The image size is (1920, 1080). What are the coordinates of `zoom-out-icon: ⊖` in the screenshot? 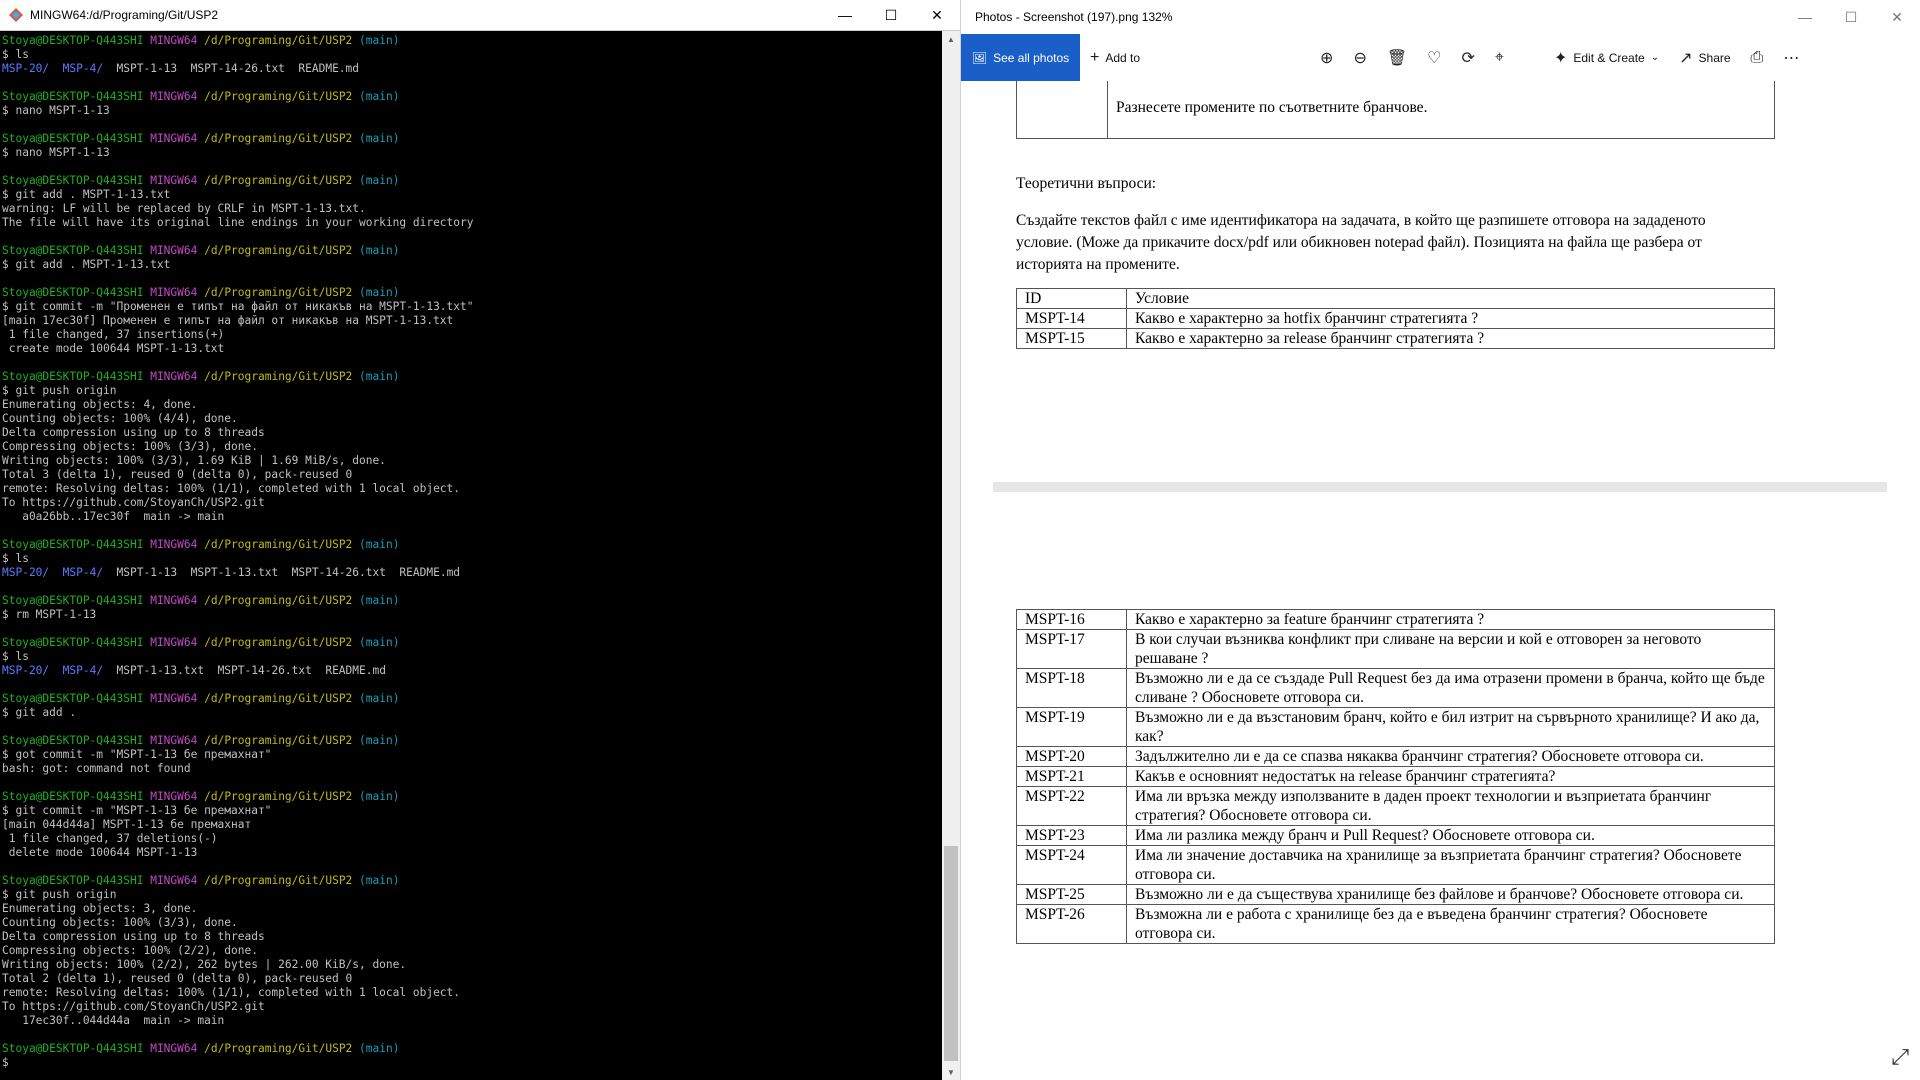 It's located at (1360, 58).